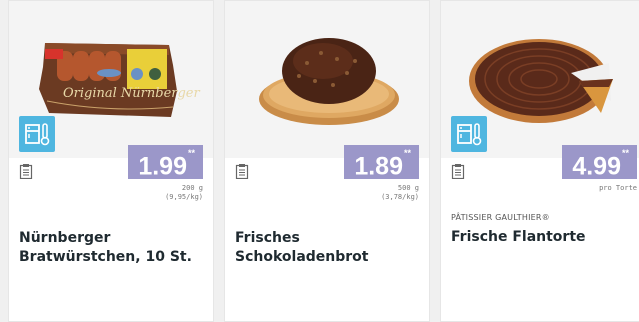 The height and width of the screenshot is (322, 639). Describe the element at coordinates (618, 188) in the screenshot. I see `unit-size: pro Torte` at that location.